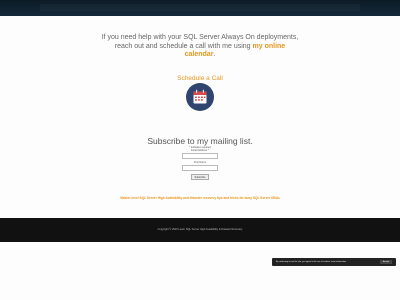  What do you see at coordinates (200, 177) in the screenshot?
I see `subscribe-button: Subscribe` at bounding box center [200, 177].